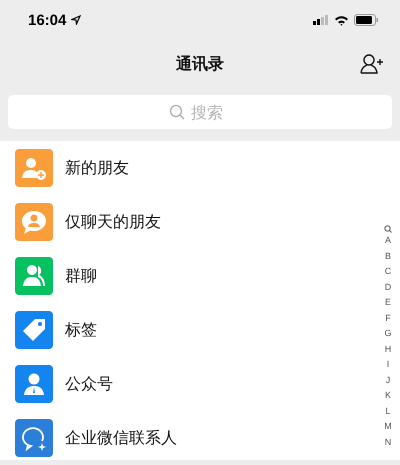 This screenshot has width=400, height=465. Describe the element at coordinates (200, 64) in the screenshot. I see `page-title: 通讯录` at that location.